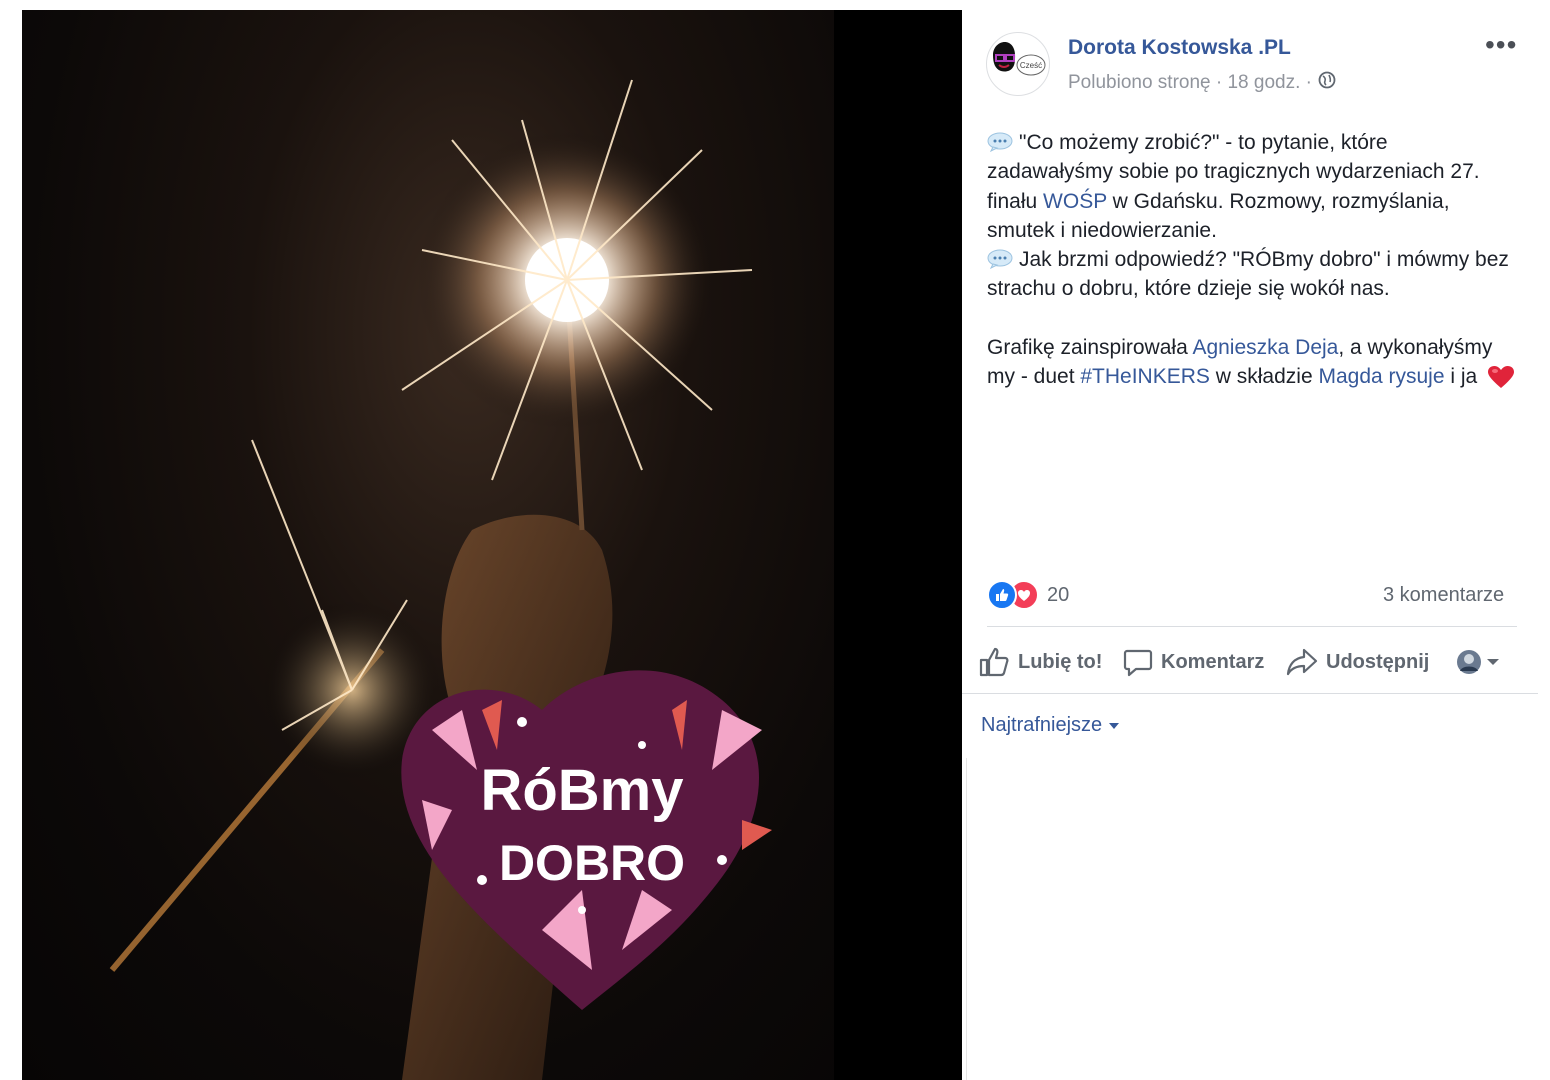  What do you see at coordinates (1469, 662) in the screenshot?
I see `page-avatar-icon` at bounding box center [1469, 662].